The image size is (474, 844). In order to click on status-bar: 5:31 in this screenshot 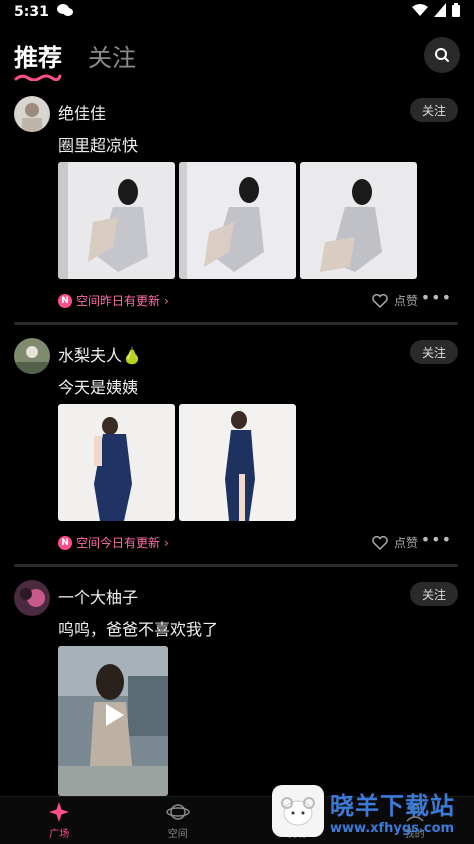, I will do `click(237, 12)`.